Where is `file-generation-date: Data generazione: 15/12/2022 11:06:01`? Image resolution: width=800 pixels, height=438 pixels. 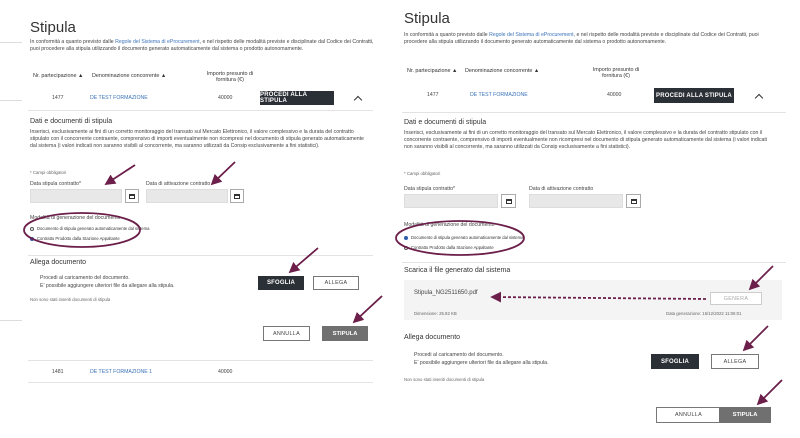
file-generation-date: Data generazione: 15/12/2022 11:06:01 is located at coordinates (704, 313).